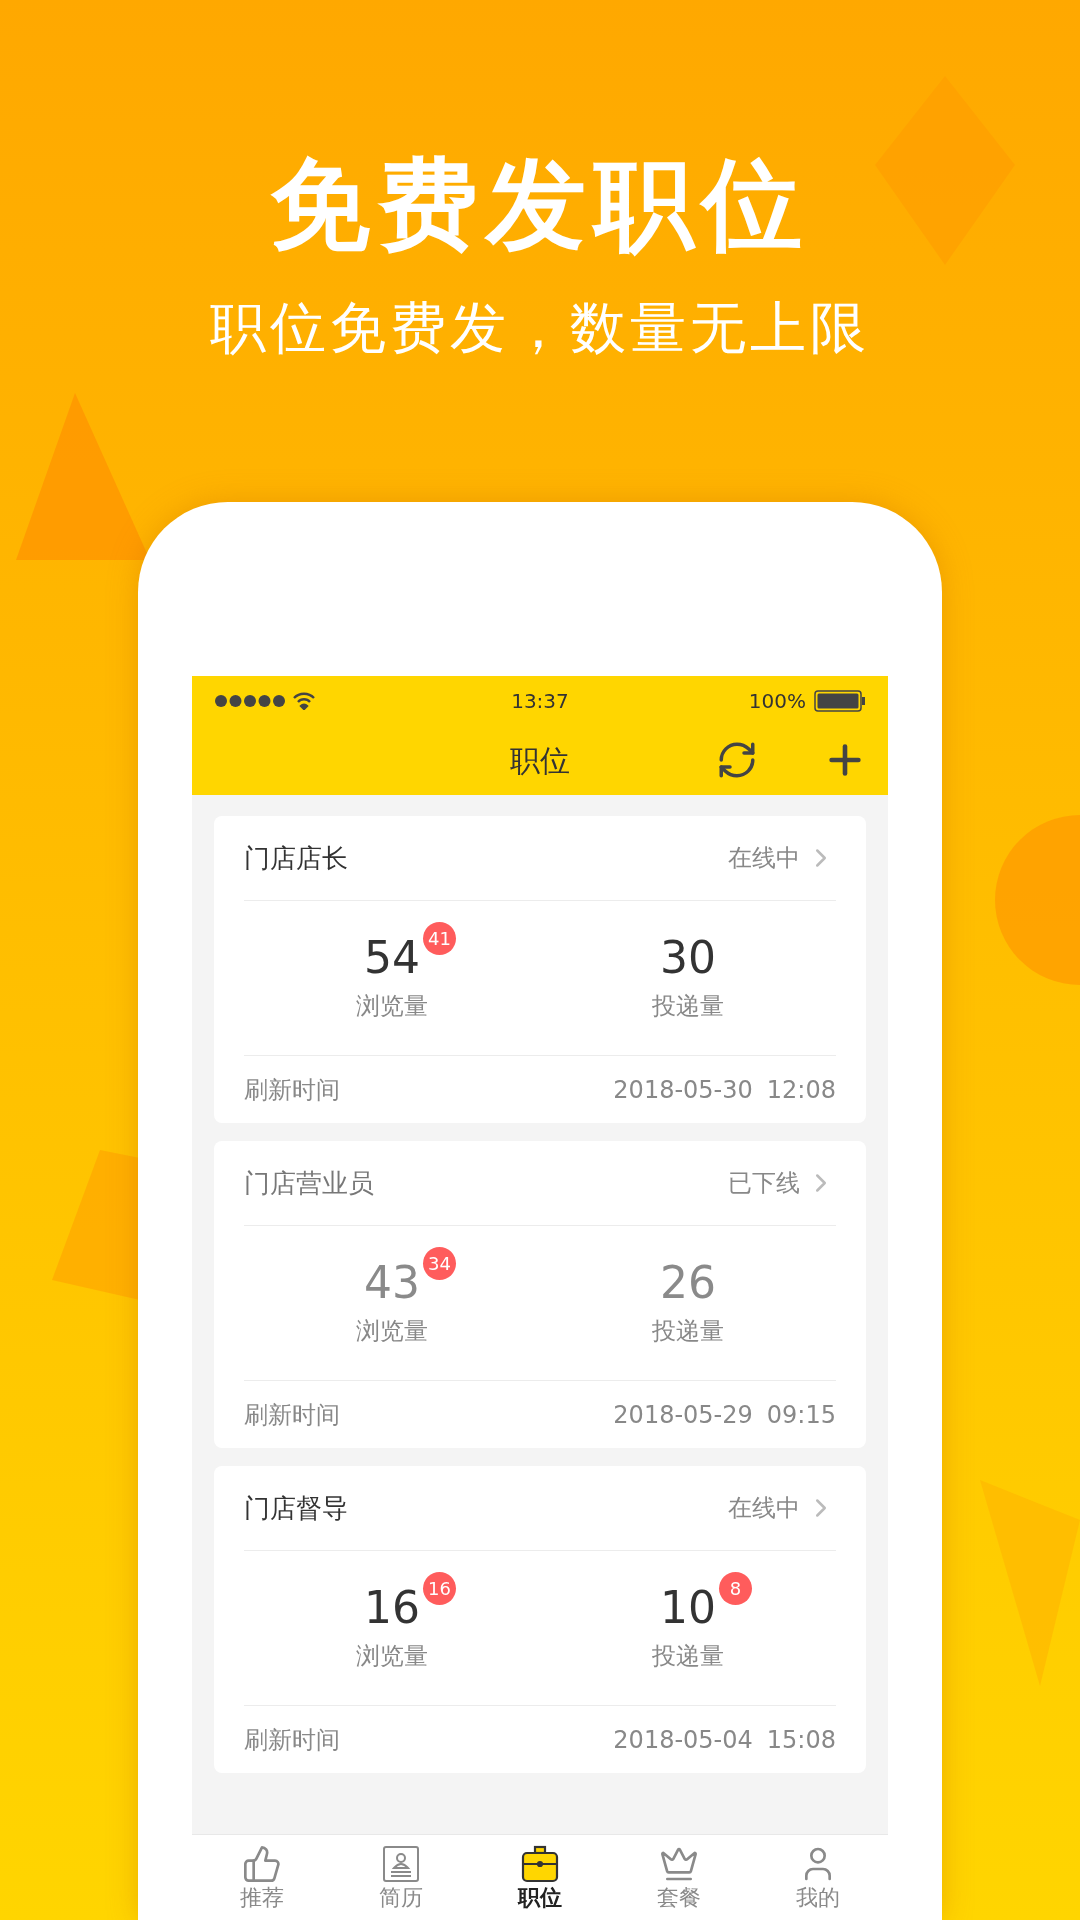 The image size is (1080, 1920). I want to click on job-title: 门店店长, so click(296, 858).